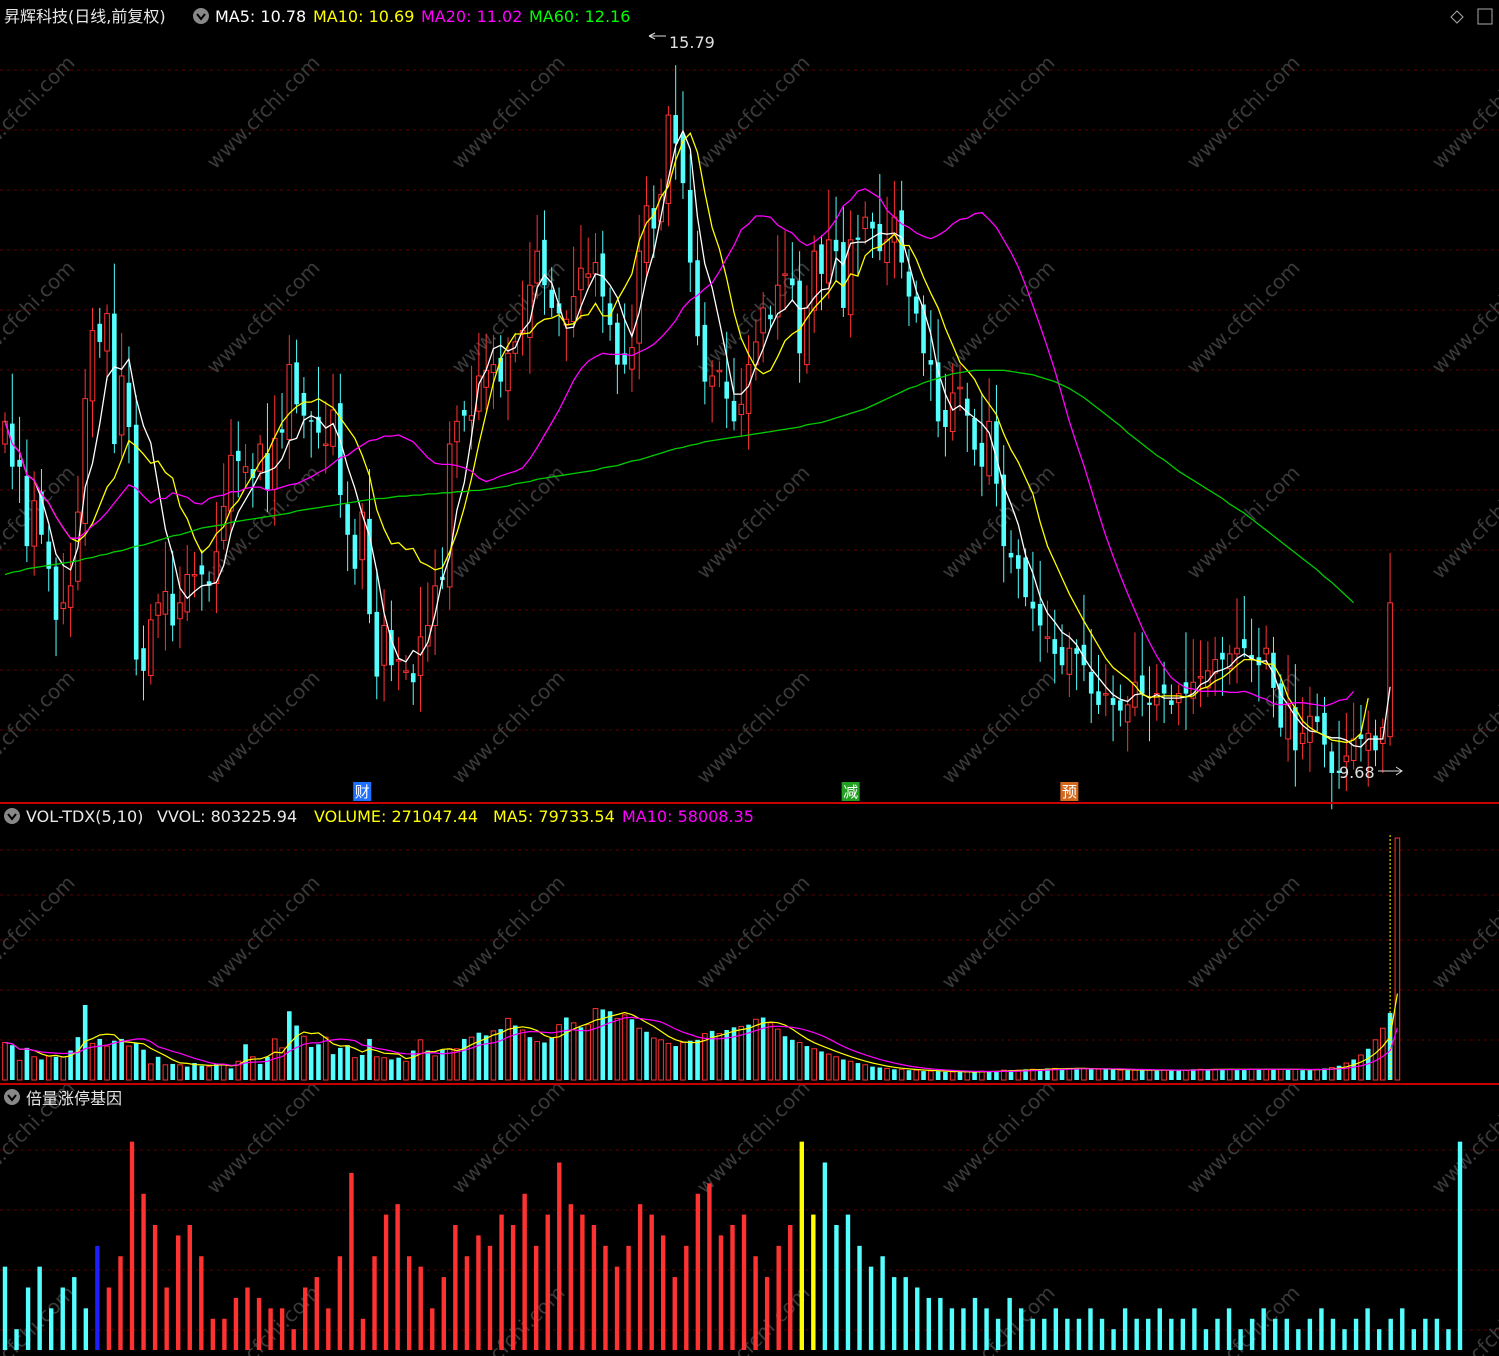  What do you see at coordinates (12, 816) in the screenshot?
I see `vol-dropdown-icon` at bounding box center [12, 816].